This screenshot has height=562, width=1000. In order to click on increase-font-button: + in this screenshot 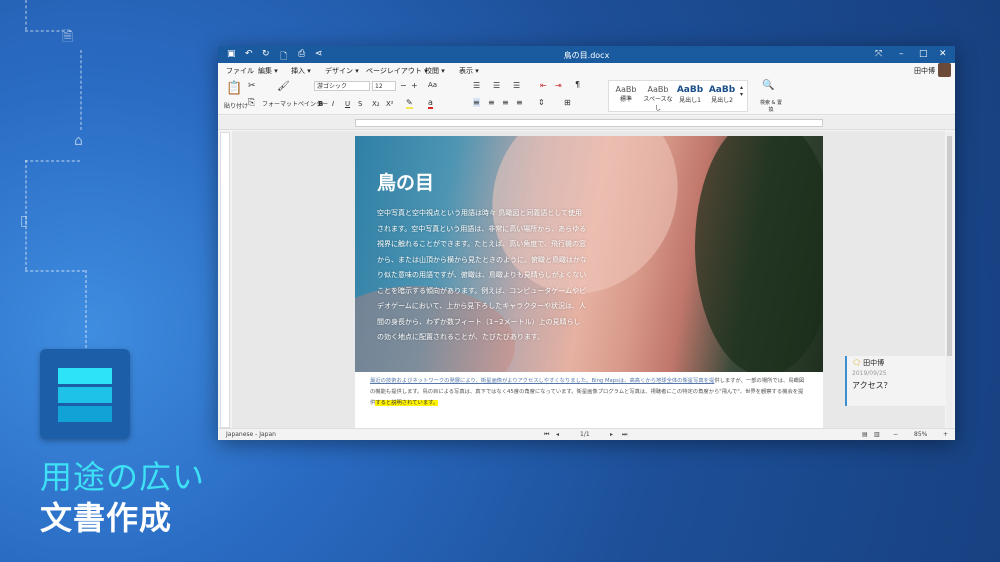, I will do `click(414, 85)`.